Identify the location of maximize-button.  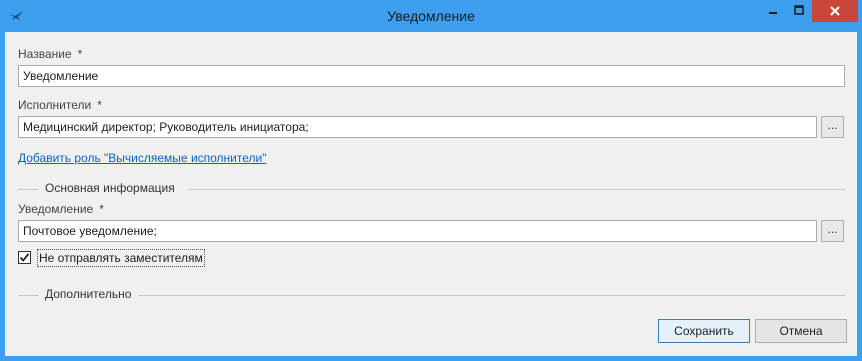
(799, 11).